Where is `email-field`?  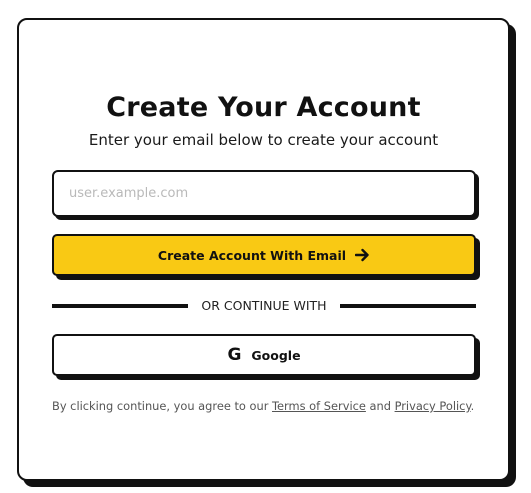
email-field is located at coordinates (264, 193).